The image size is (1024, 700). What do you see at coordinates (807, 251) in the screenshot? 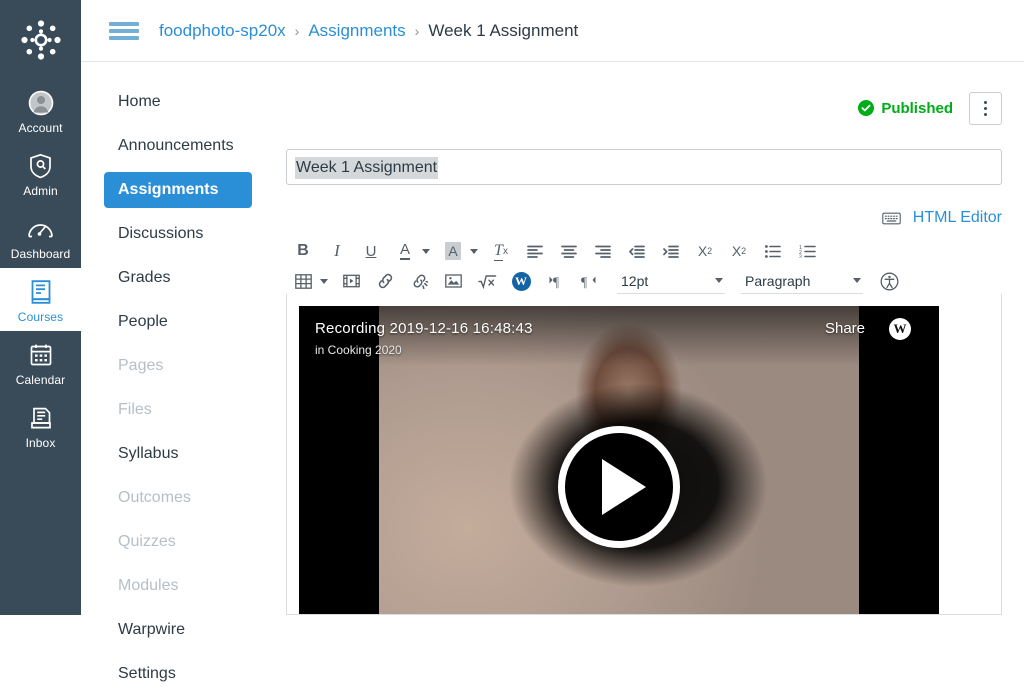
I see `numbered-list-button: 123` at bounding box center [807, 251].